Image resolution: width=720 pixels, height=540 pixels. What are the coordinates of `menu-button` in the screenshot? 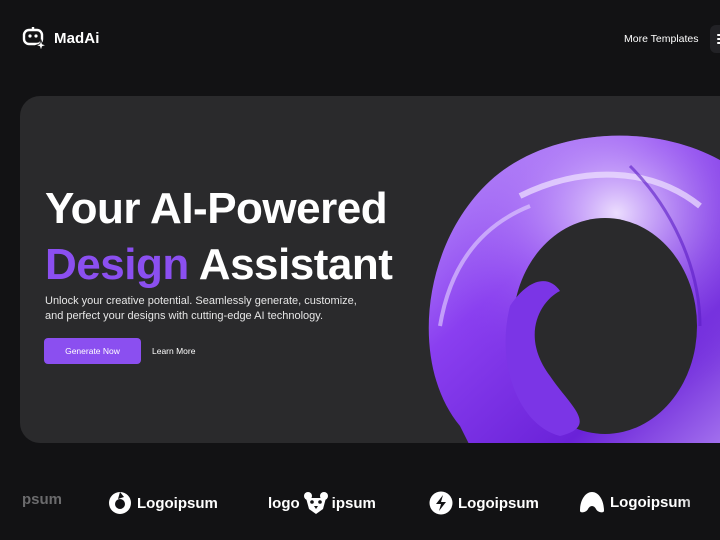 It's located at (715, 39).